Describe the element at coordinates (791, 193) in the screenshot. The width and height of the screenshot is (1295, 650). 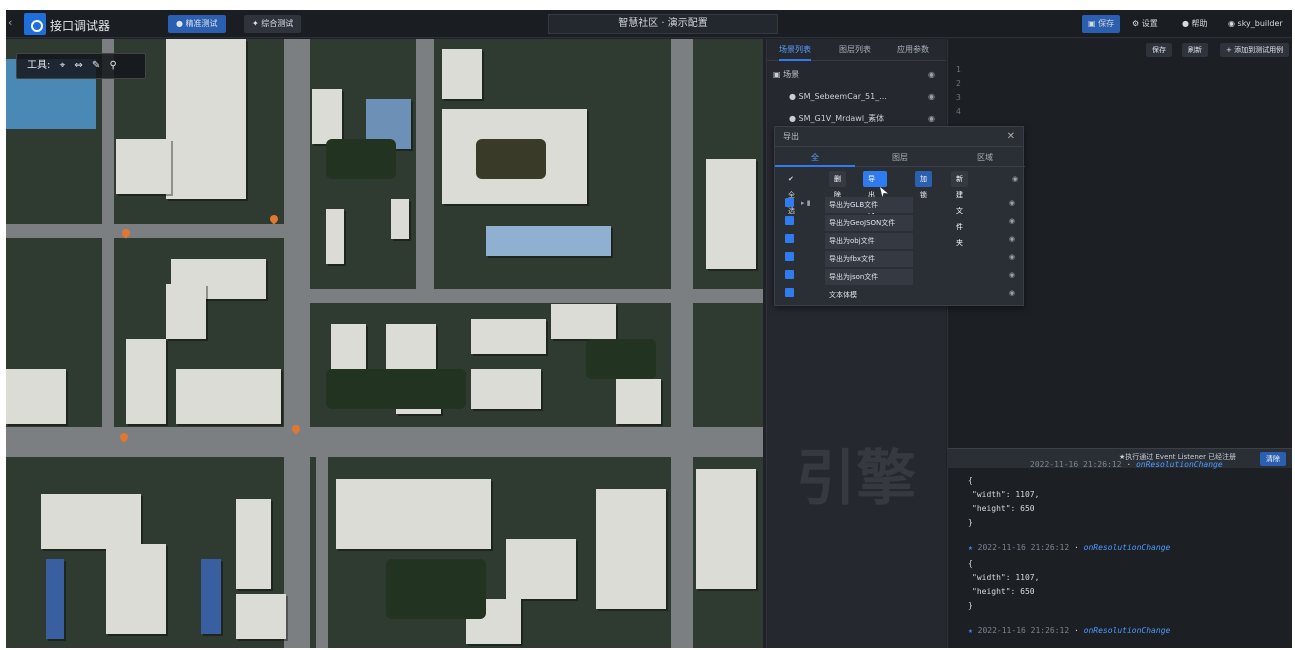
I see `check-all-button: ✔ 全选` at that location.